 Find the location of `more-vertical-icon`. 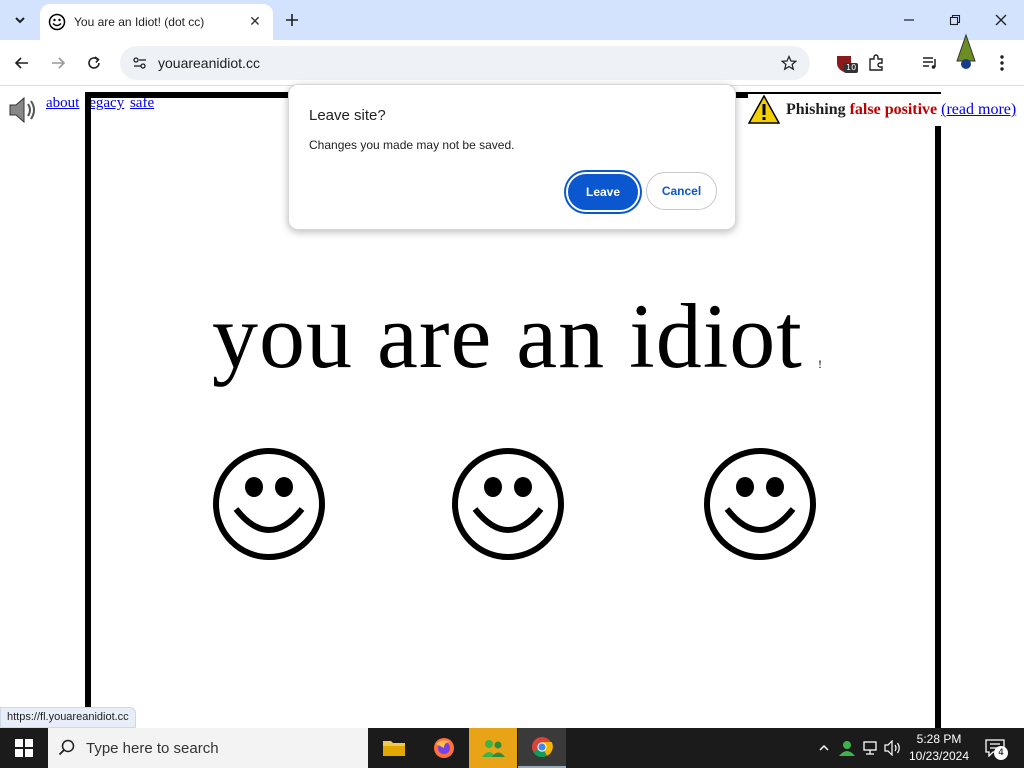

more-vertical-icon is located at coordinates (1002, 63).